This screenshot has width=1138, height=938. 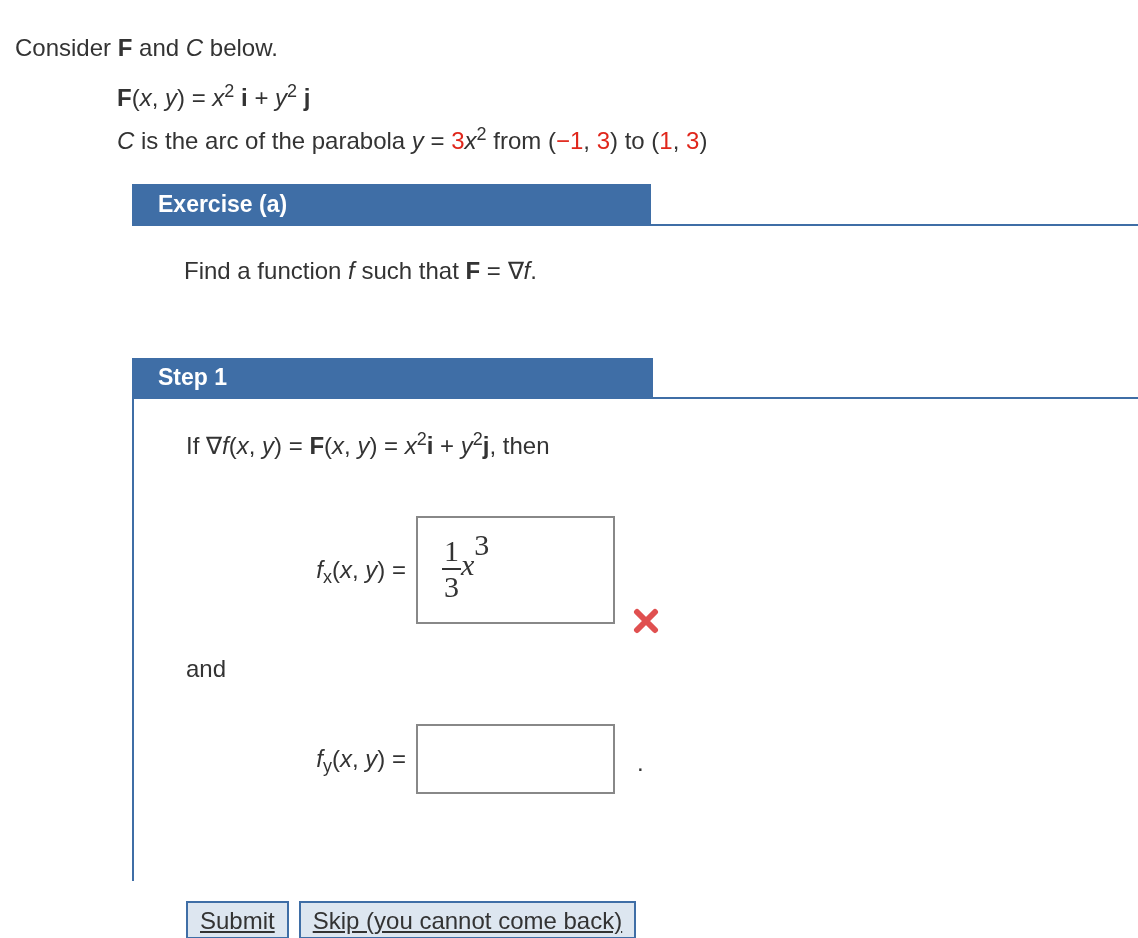 What do you see at coordinates (361, 570) in the screenshot?
I see `answer-label: f$_{x}$(x, y) =` at bounding box center [361, 570].